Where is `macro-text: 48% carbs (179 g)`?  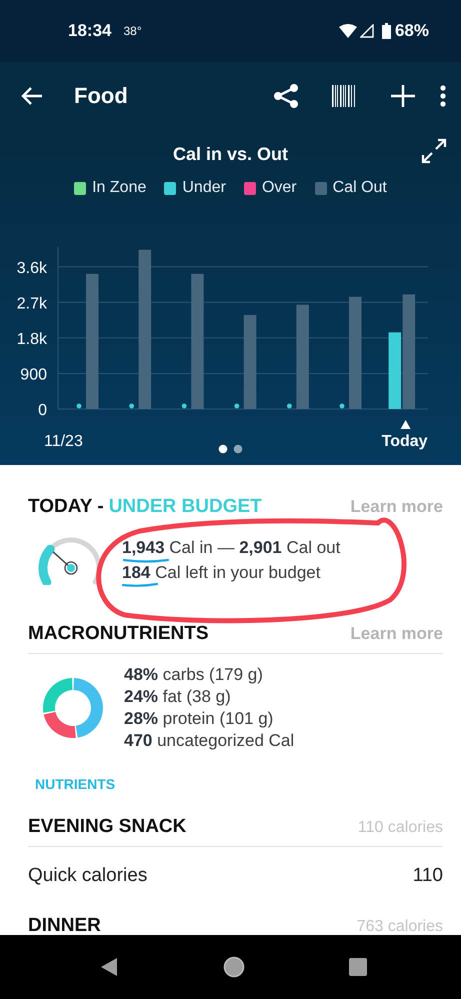
macro-text: 48% carbs (179 g) is located at coordinates (194, 675).